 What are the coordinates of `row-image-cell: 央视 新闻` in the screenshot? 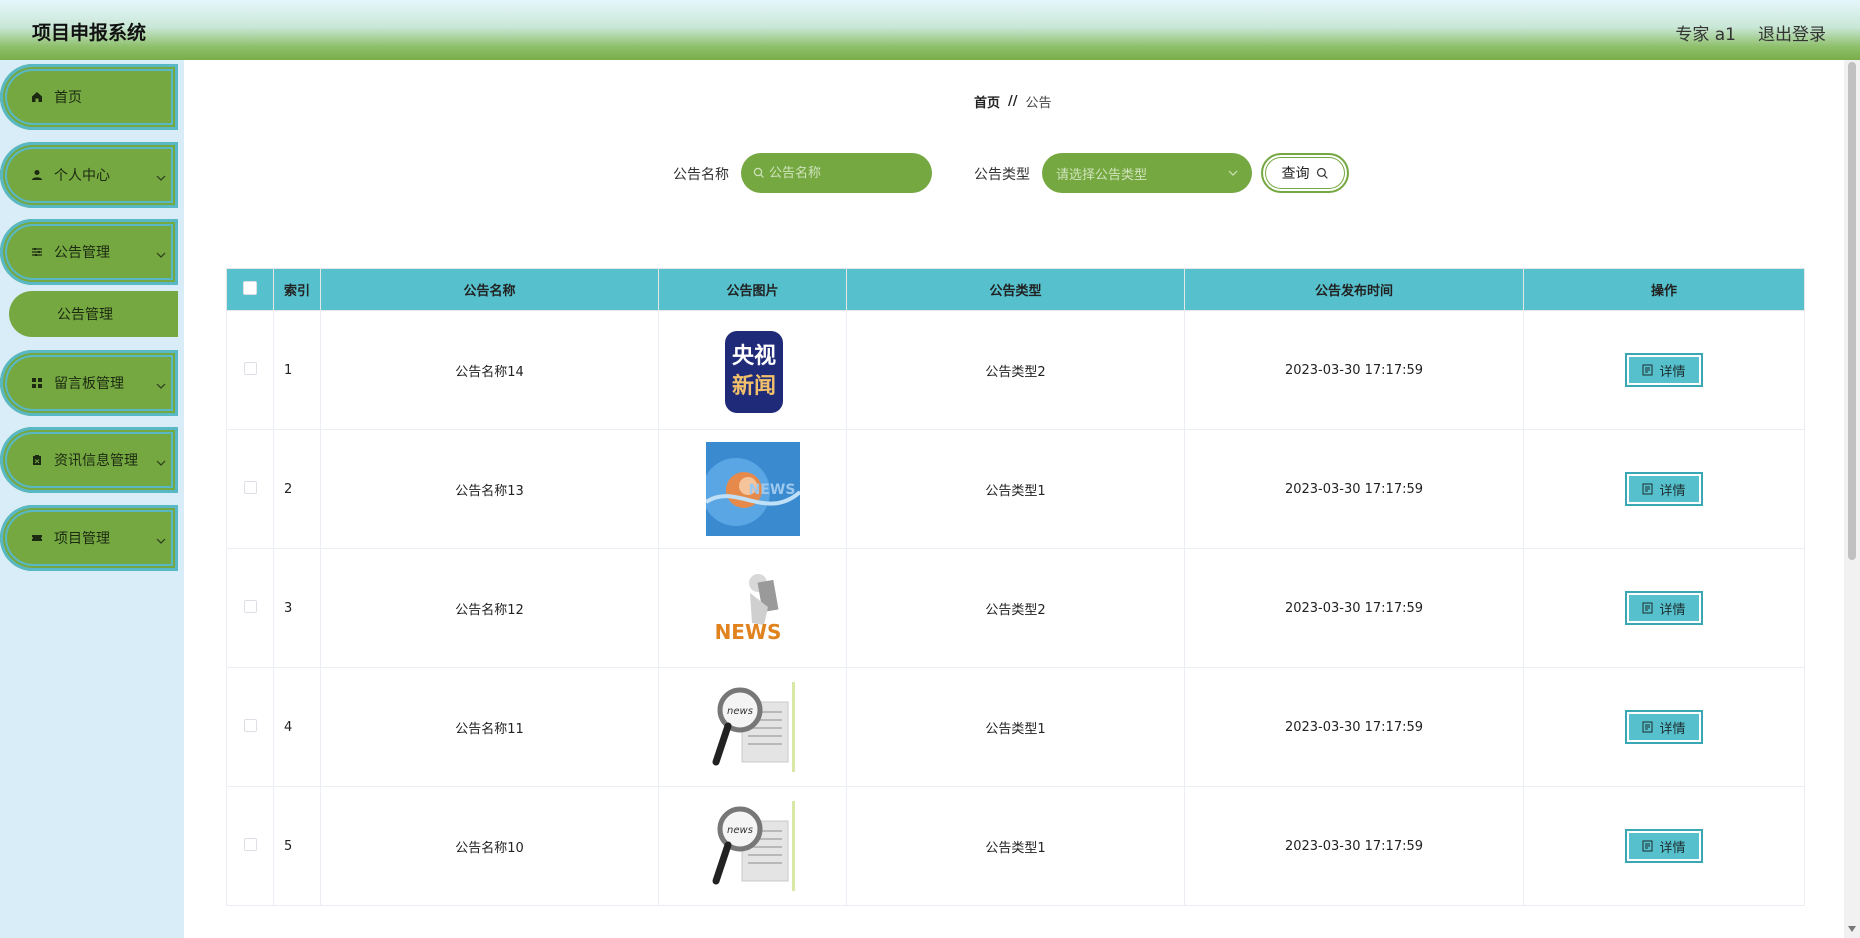 It's located at (752, 370).